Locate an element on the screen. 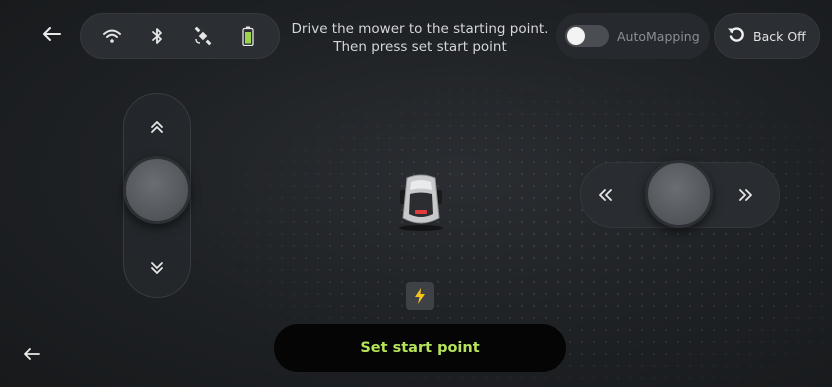 This screenshot has height=387, width=832. satellite-icon is located at coordinates (203, 36).